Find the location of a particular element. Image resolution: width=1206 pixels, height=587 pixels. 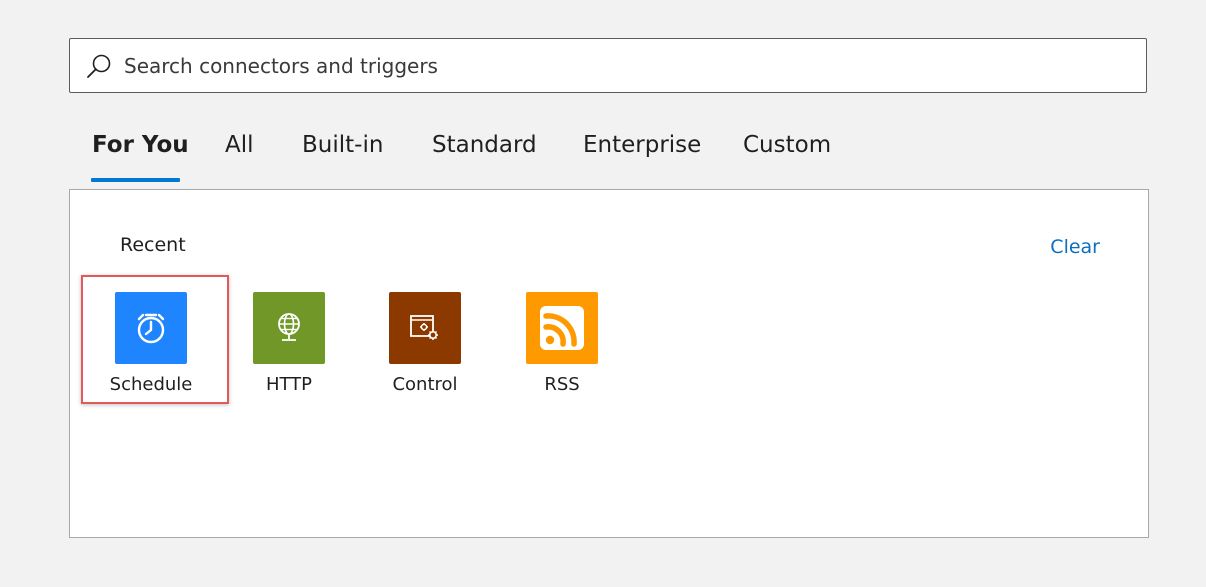

search-box is located at coordinates (608, 65).